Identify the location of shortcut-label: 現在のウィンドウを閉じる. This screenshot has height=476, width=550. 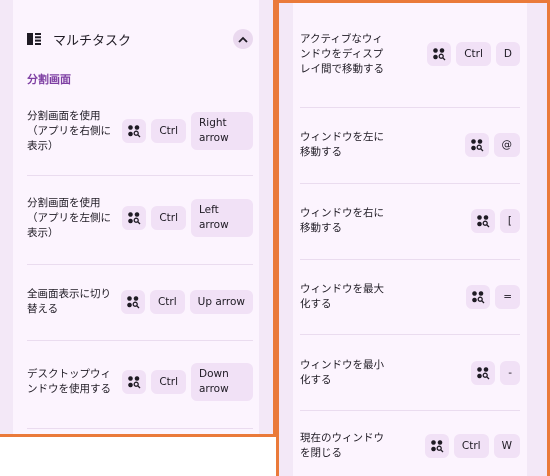
(342, 445).